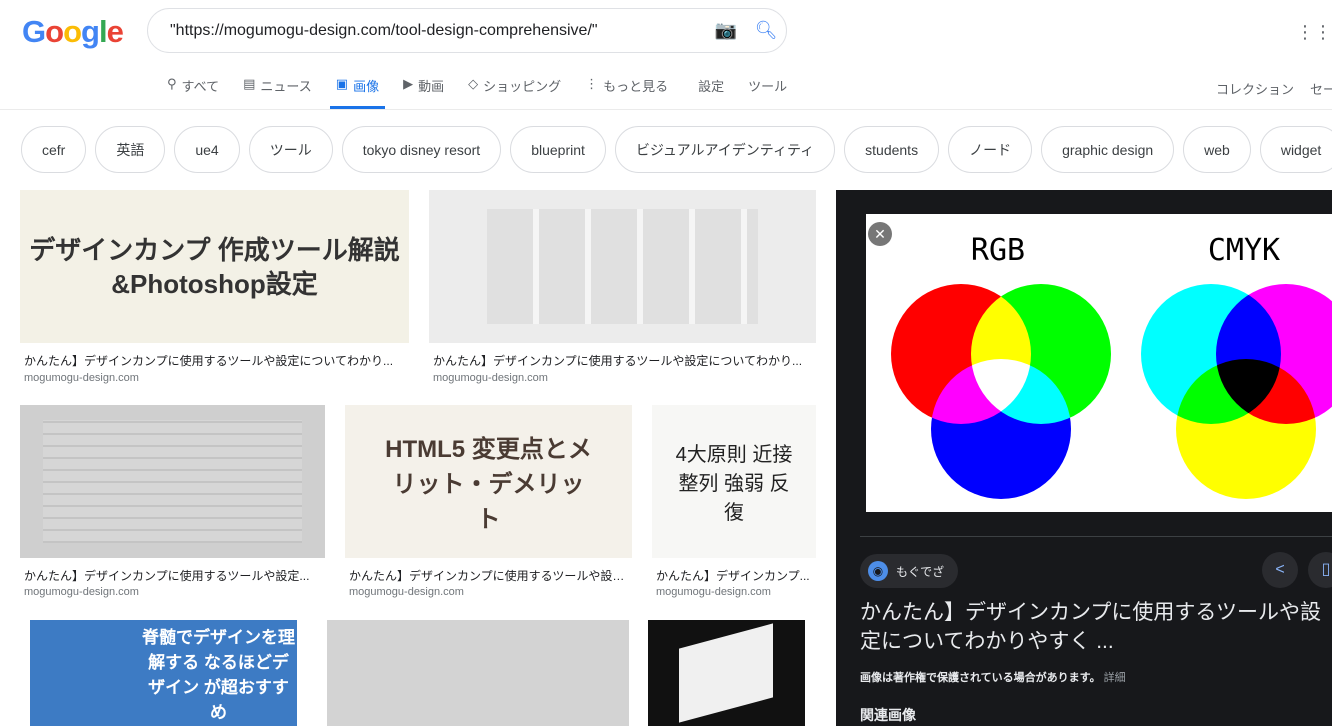  What do you see at coordinates (892, 149) in the screenshot?
I see `chip-7: students` at bounding box center [892, 149].